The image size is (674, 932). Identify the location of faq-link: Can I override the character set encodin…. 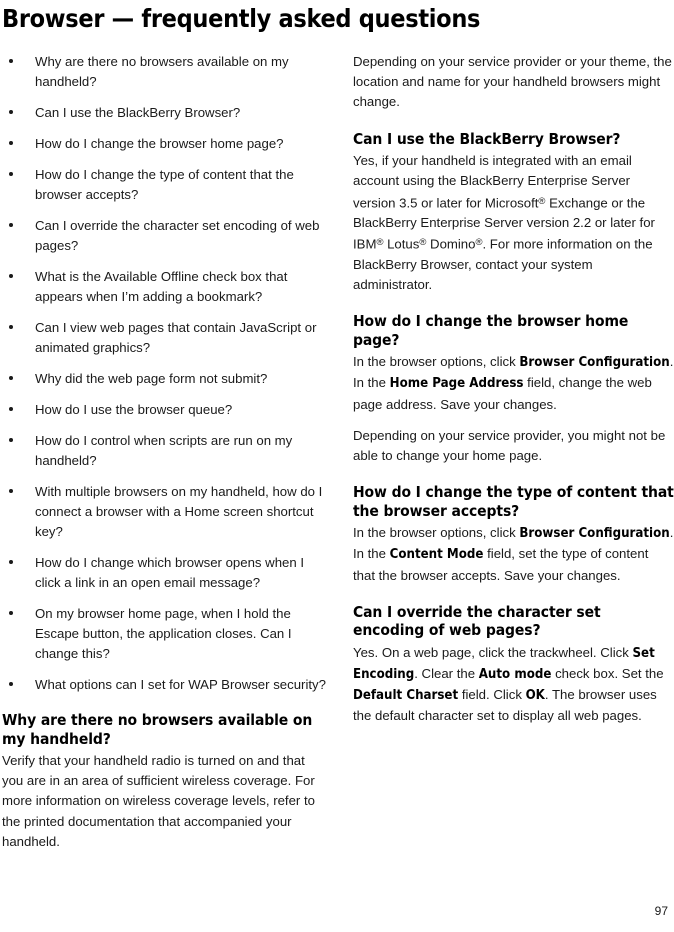
(164, 236).